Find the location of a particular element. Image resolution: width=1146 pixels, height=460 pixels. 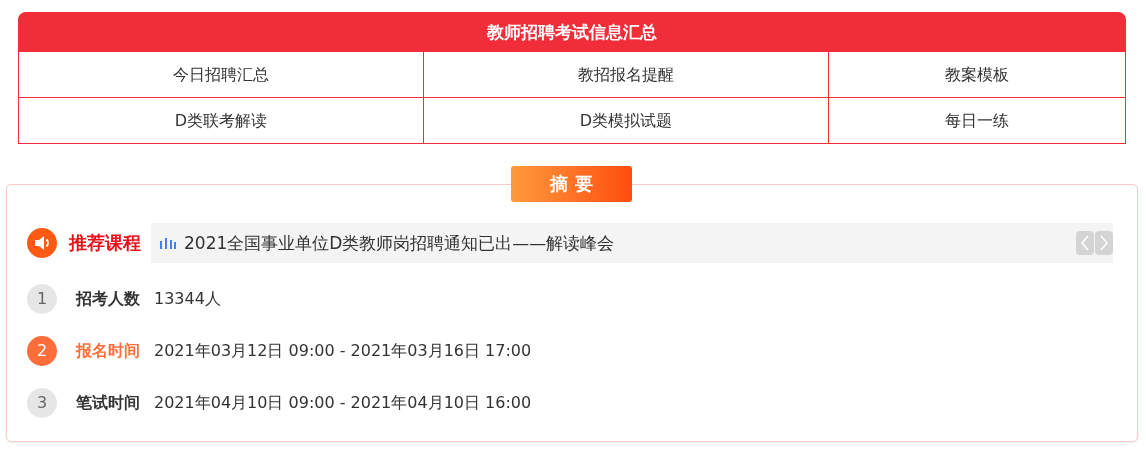

link-cell: 今日招聘汇总 is located at coordinates (221, 75).